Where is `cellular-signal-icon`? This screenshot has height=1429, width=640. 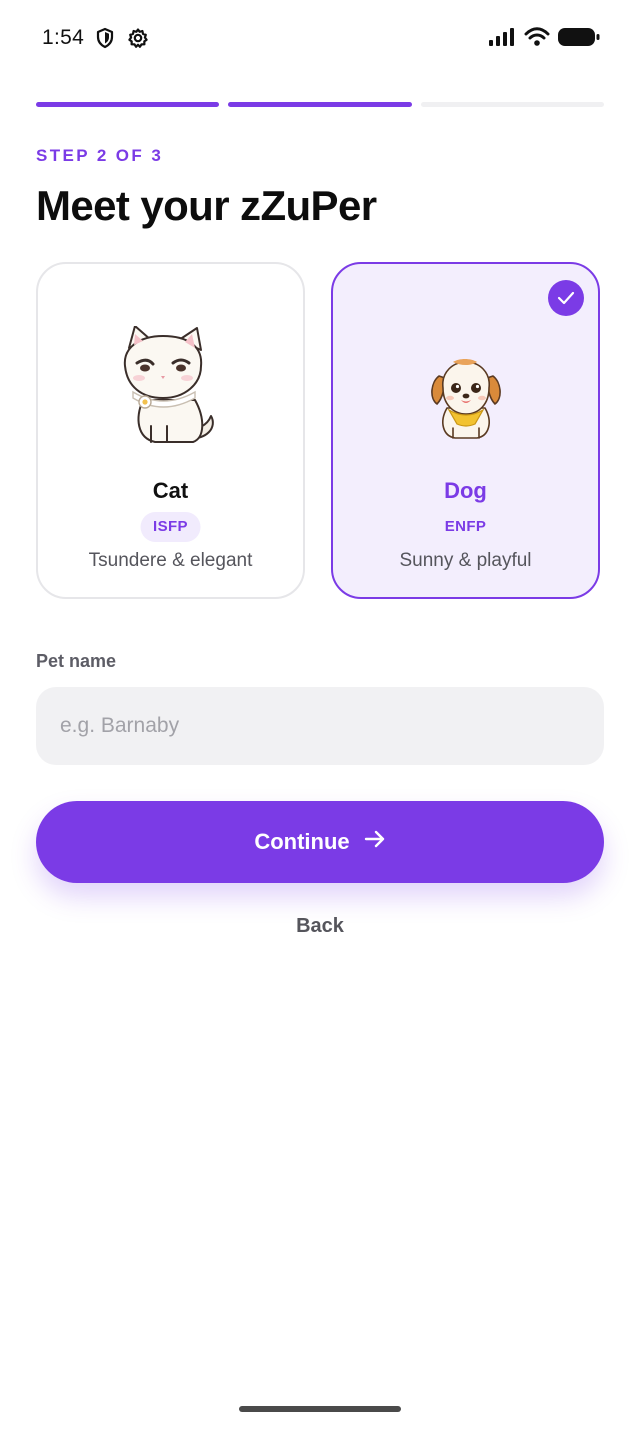 cellular-signal-icon is located at coordinates (502, 39).